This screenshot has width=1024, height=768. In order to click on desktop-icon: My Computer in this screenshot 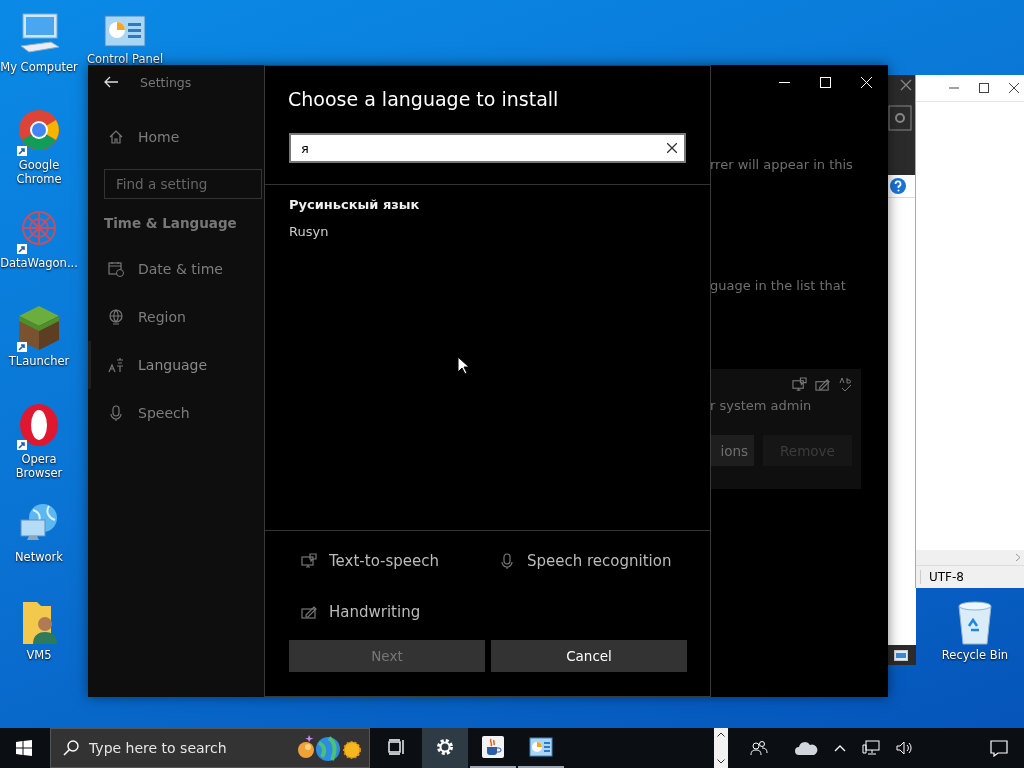, I will do `click(39, 51)`.